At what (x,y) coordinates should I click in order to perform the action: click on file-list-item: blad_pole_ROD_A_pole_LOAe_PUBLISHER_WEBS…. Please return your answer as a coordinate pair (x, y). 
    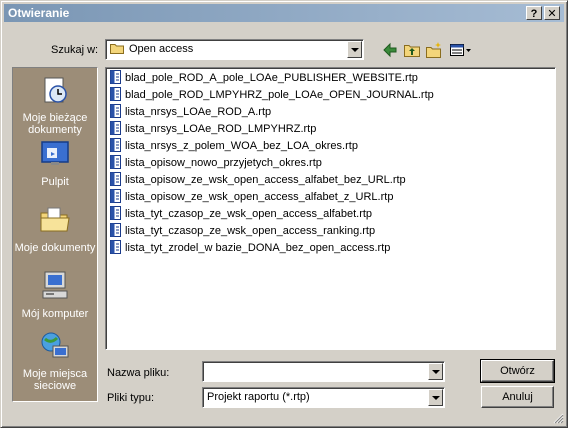
    Looking at the image, I should click on (263, 78).